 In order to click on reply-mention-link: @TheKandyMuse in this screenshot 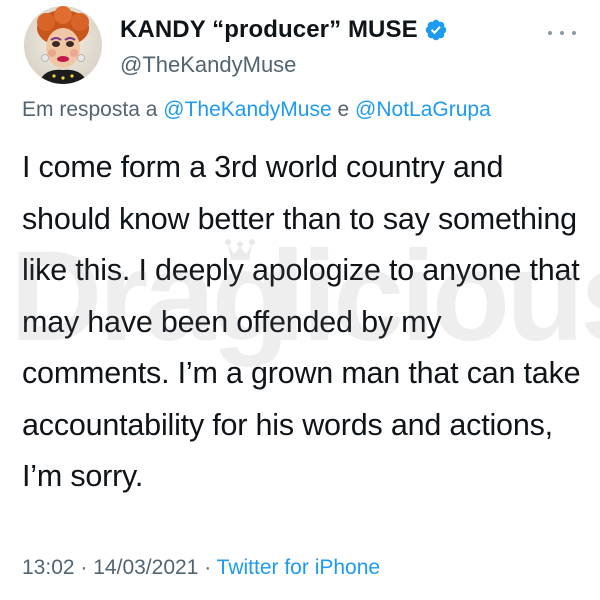, I will do `click(247, 109)`.